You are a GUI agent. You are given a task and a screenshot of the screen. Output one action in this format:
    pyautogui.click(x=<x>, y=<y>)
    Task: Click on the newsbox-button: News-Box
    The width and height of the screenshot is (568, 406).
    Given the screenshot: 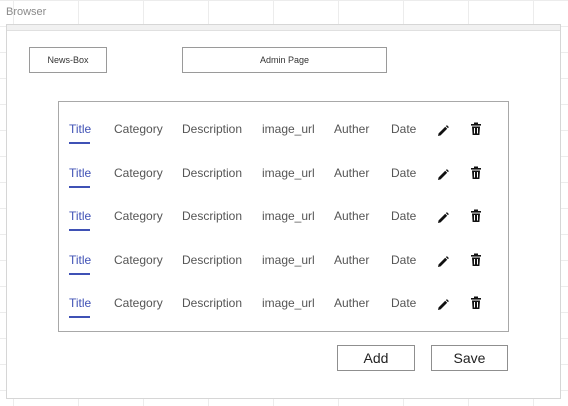 What is the action you would take?
    pyautogui.click(x=68, y=60)
    